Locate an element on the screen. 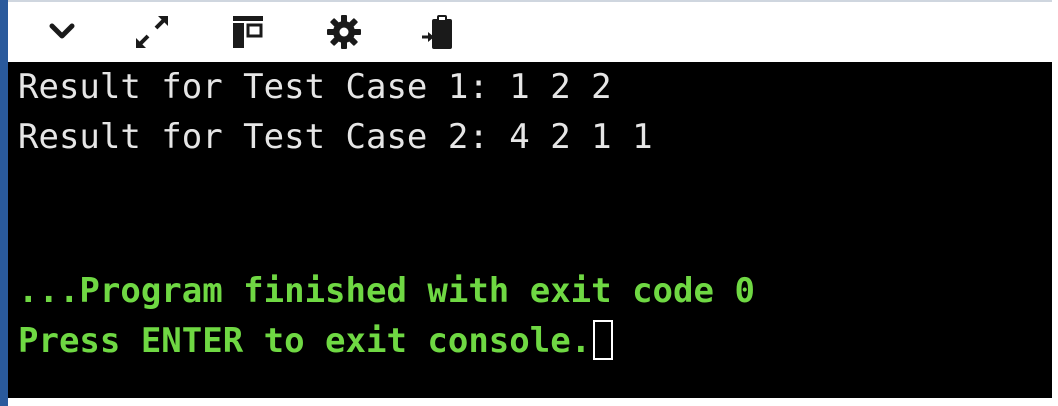  layout-panel-icon is located at coordinates (248, 32).